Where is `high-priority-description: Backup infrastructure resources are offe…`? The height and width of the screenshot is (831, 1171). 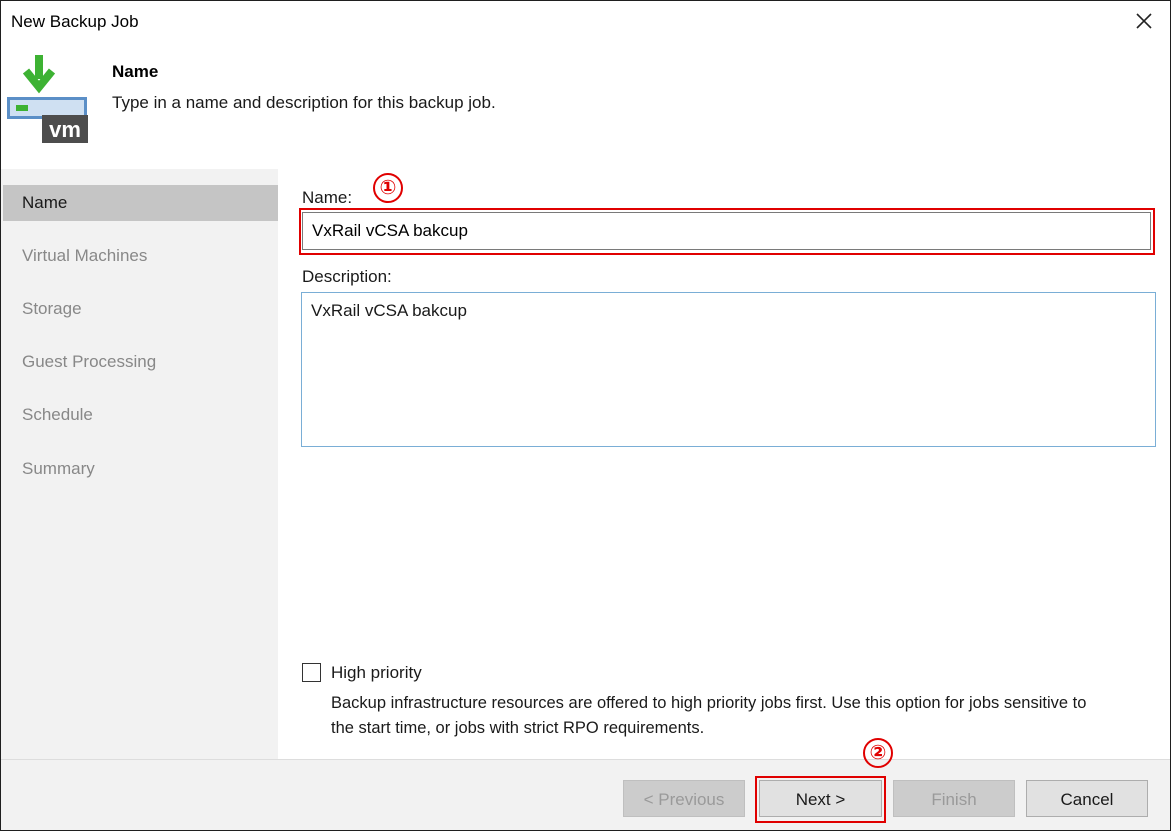
high-priority-description: Backup infrastructure resources are offe… is located at coordinates (709, 715).